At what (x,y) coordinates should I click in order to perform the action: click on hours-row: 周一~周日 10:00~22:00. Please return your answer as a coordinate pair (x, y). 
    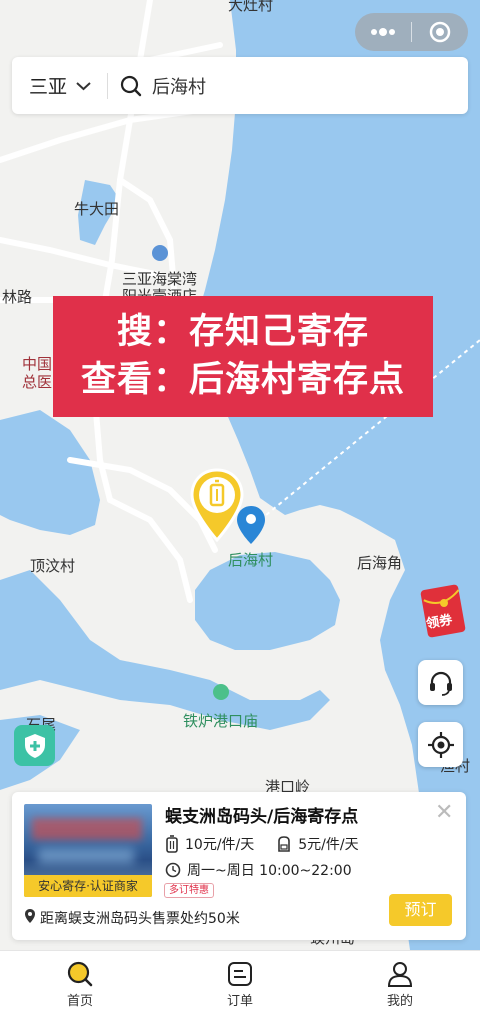
    Looking at the image, I should click on (258, 870).